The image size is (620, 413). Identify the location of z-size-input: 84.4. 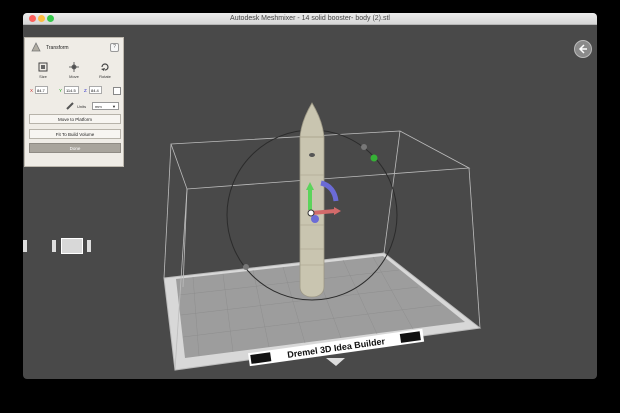
(95, 90).